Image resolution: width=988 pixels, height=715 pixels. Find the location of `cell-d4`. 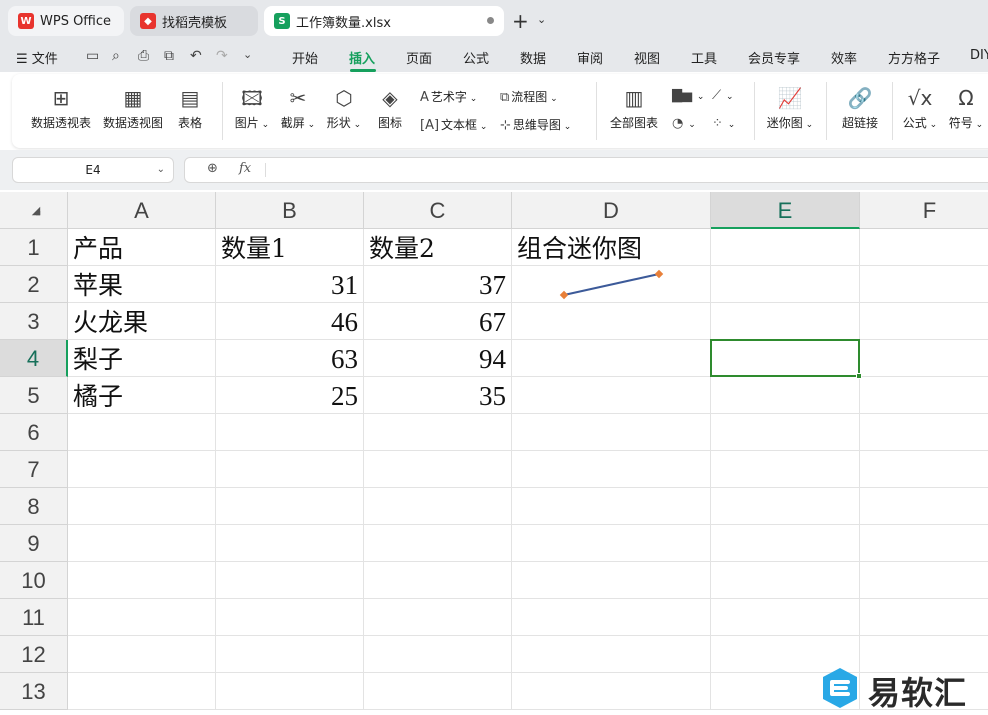

cell-d4 is located at coordinates (611, 358).